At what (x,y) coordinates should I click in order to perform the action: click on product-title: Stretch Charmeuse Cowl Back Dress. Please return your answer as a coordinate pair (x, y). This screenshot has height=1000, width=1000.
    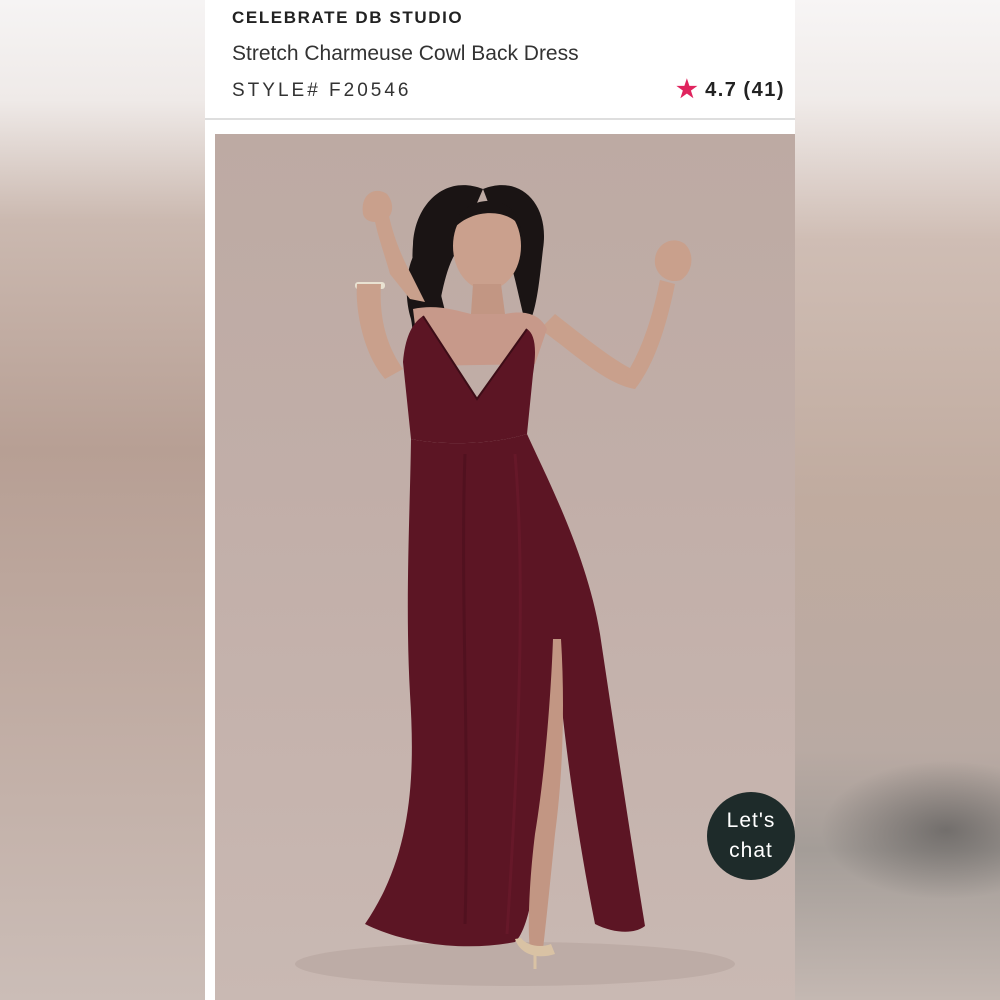
    Looking at the image, I should click on (405, 53).